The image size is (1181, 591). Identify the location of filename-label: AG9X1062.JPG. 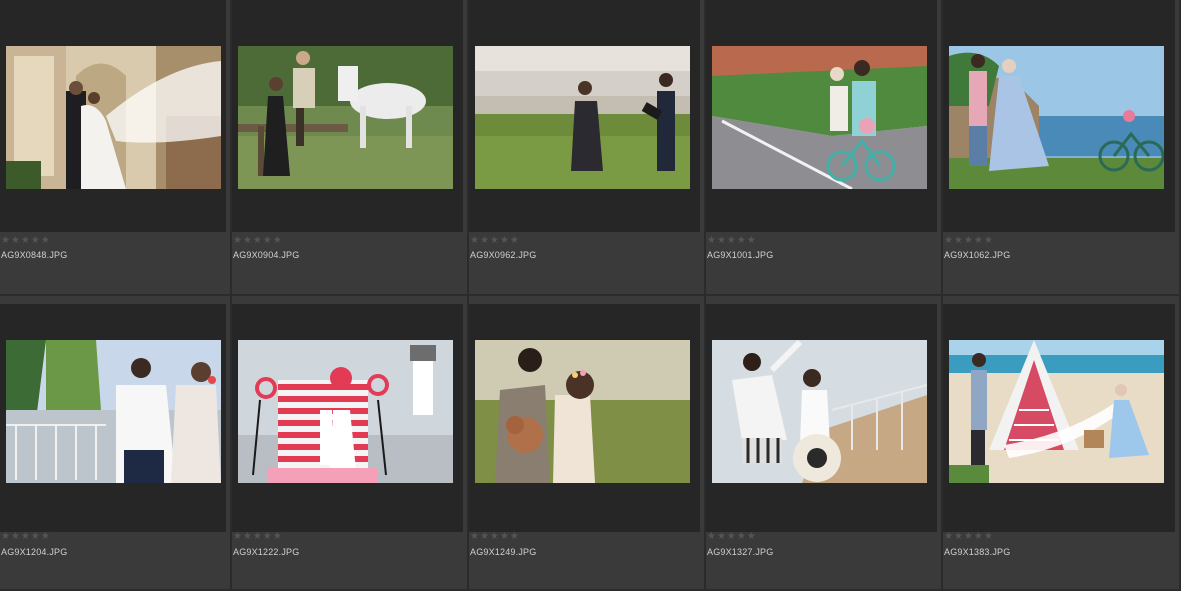
(977, 255).